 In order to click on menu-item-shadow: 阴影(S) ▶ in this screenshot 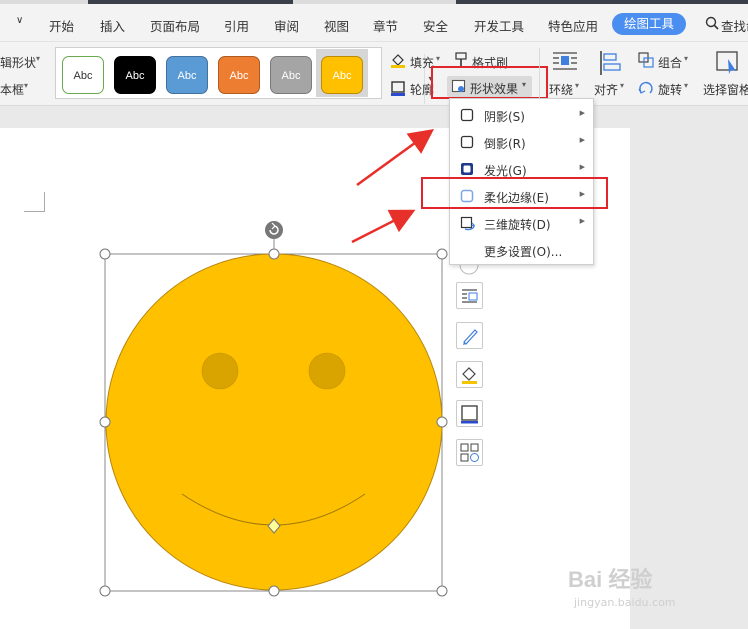, I will do `click(521, 115)`.